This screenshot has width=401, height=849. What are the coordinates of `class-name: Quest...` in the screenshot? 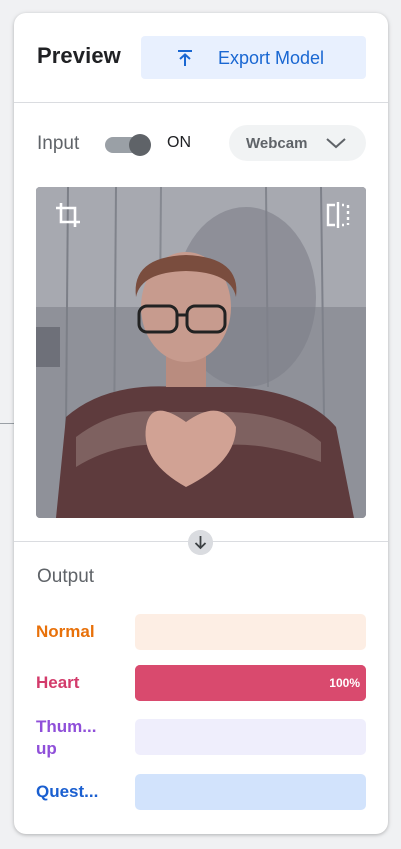 It's located at (67, 792).